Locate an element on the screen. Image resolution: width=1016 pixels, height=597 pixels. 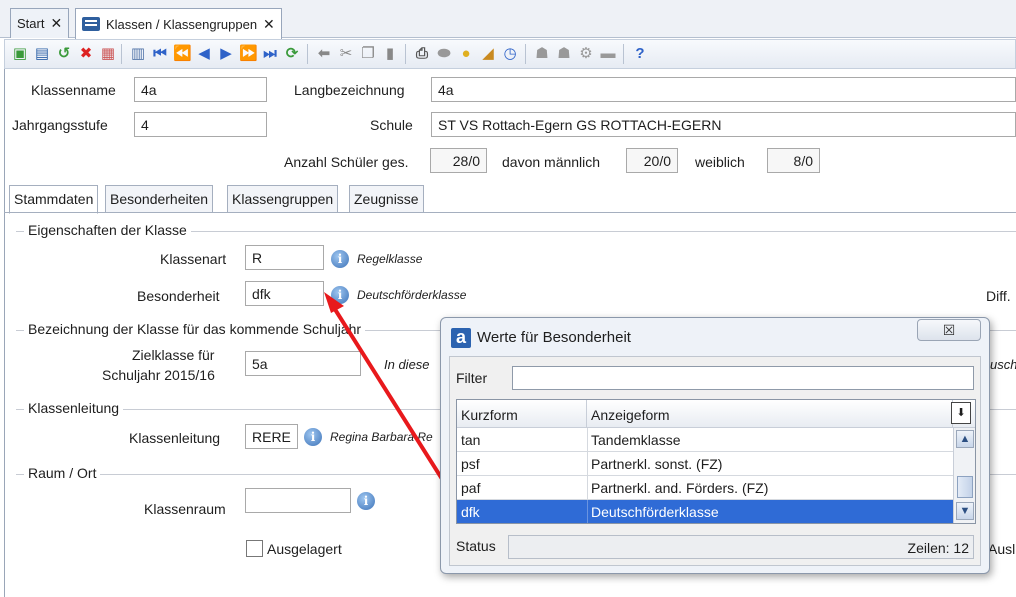
cell-kurzform: psf is located at coordinates (470, 464).